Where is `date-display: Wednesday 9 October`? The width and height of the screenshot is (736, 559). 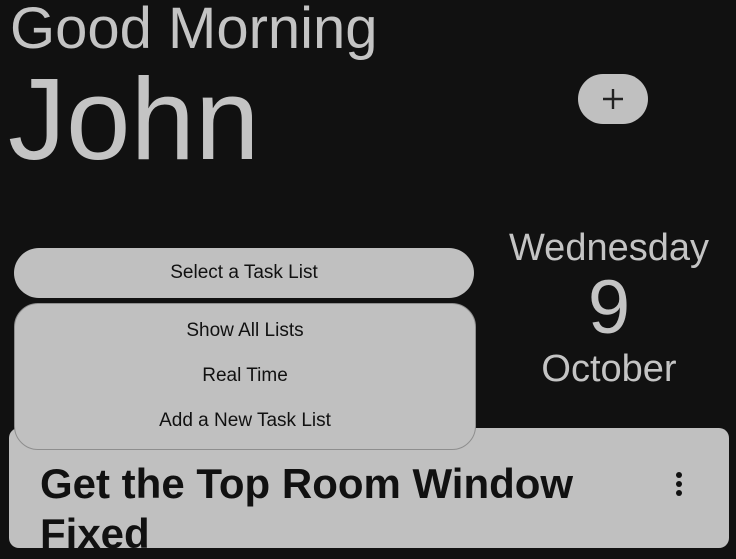 date-display: Wednesday 9 October is located at coordinates (609, 309).